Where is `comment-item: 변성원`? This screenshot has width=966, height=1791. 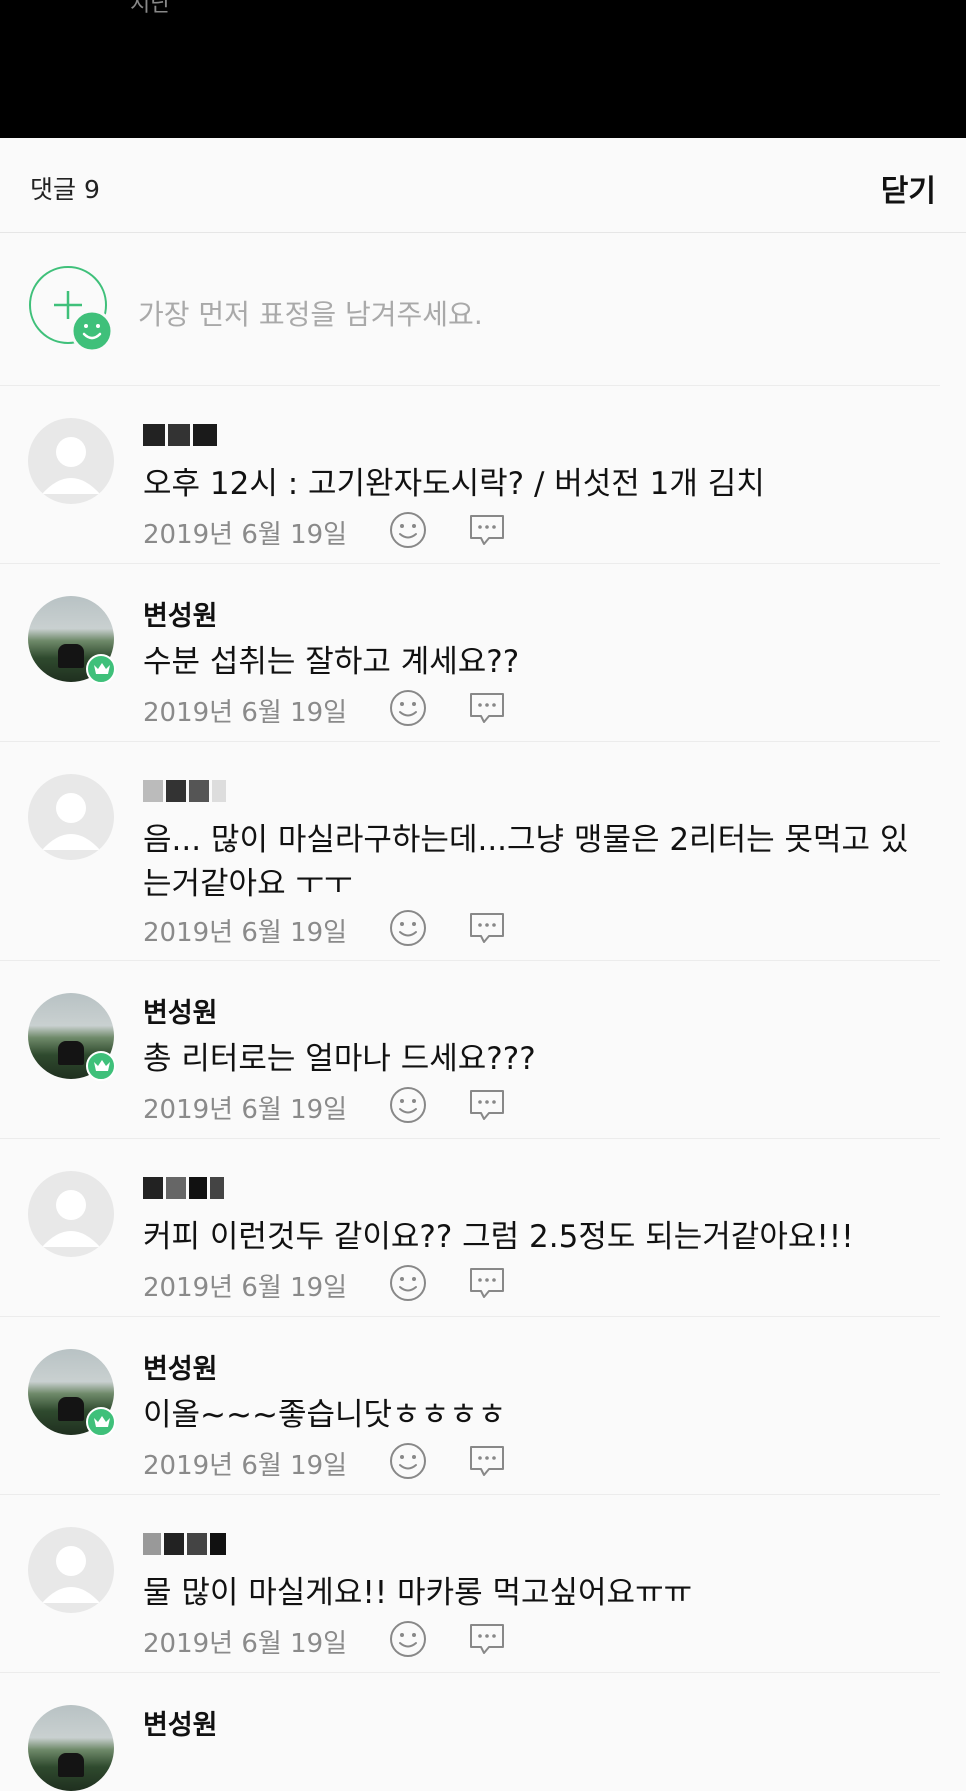
comment-item: 변성원 is located at coordinates (470, 1732).